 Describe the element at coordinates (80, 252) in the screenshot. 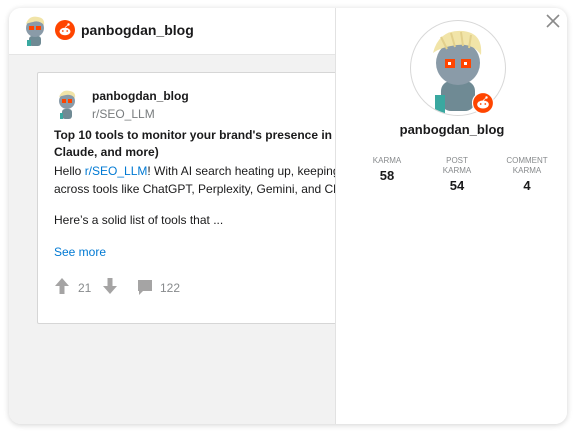

I see `see-more-link: See more` at that location.